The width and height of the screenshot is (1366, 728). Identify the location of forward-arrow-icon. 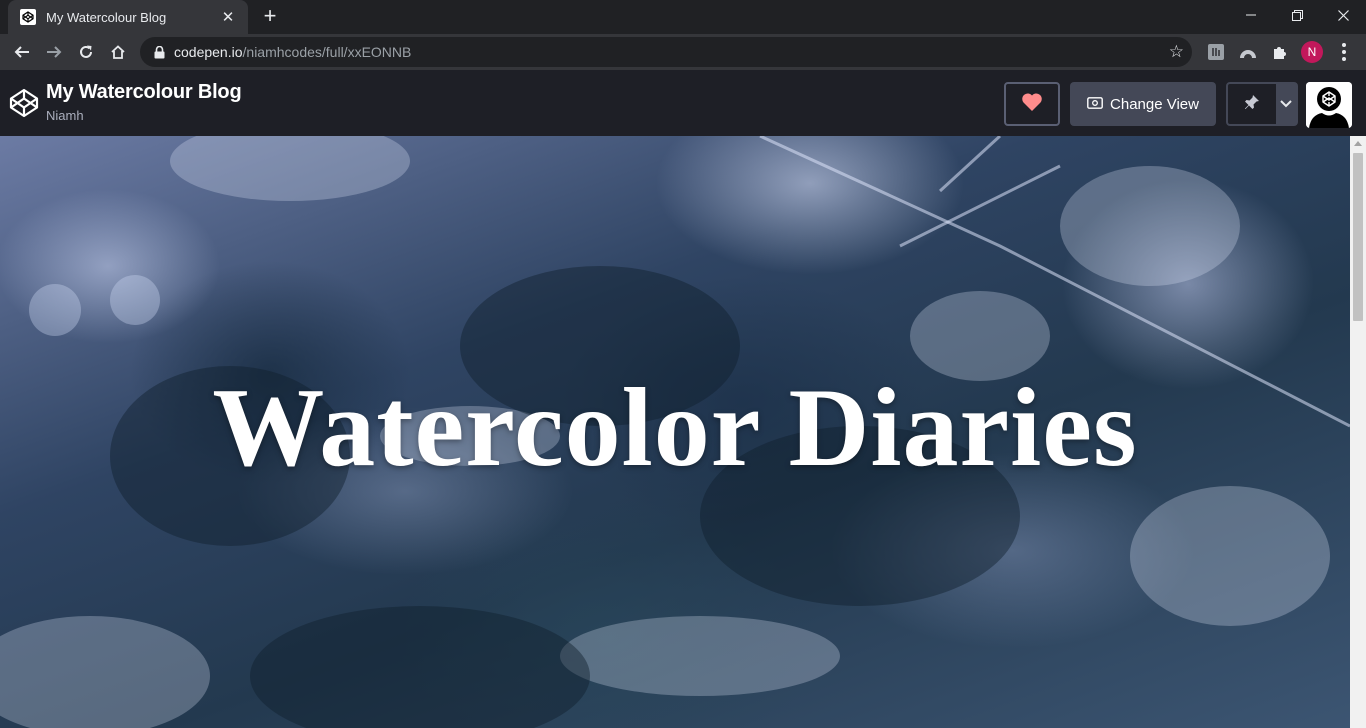
(54, 52).